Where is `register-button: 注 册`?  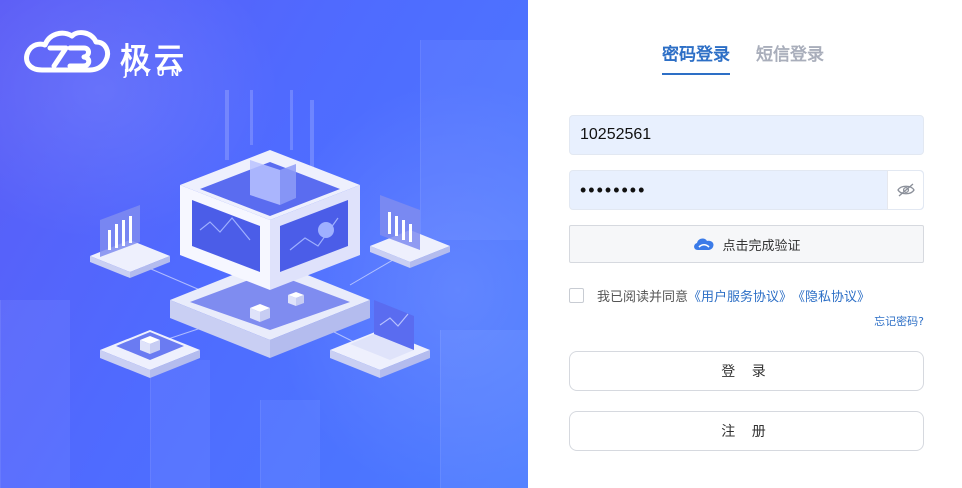
register-button: 注 册 is located at coordinates (746, 431).